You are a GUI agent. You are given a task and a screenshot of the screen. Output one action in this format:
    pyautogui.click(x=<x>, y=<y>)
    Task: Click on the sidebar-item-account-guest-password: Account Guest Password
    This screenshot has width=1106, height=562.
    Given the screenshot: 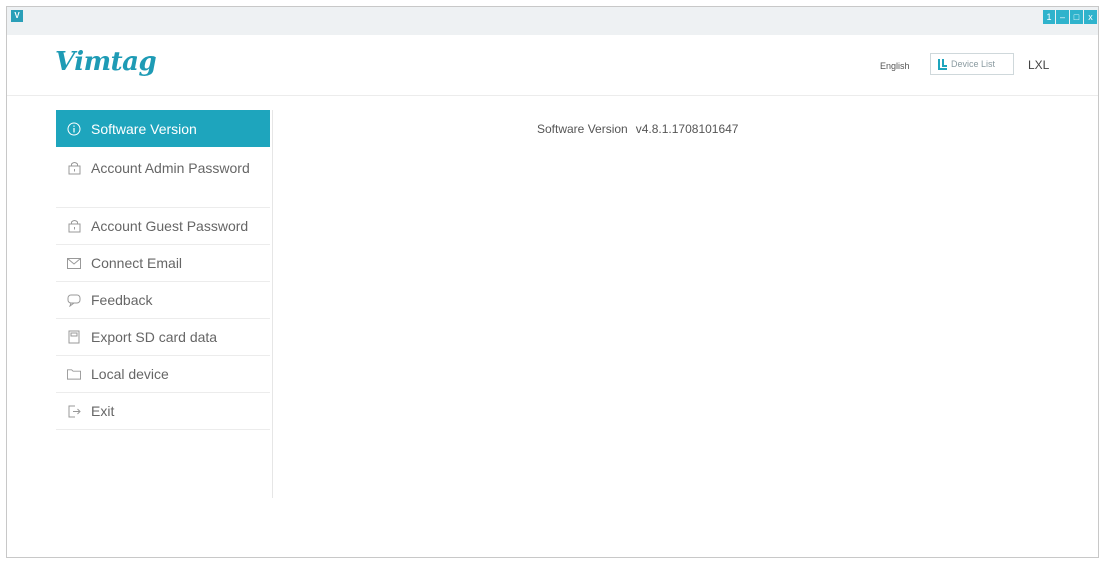 What is the action you would take?
    pyautogui.click(x=163, y=226)
    